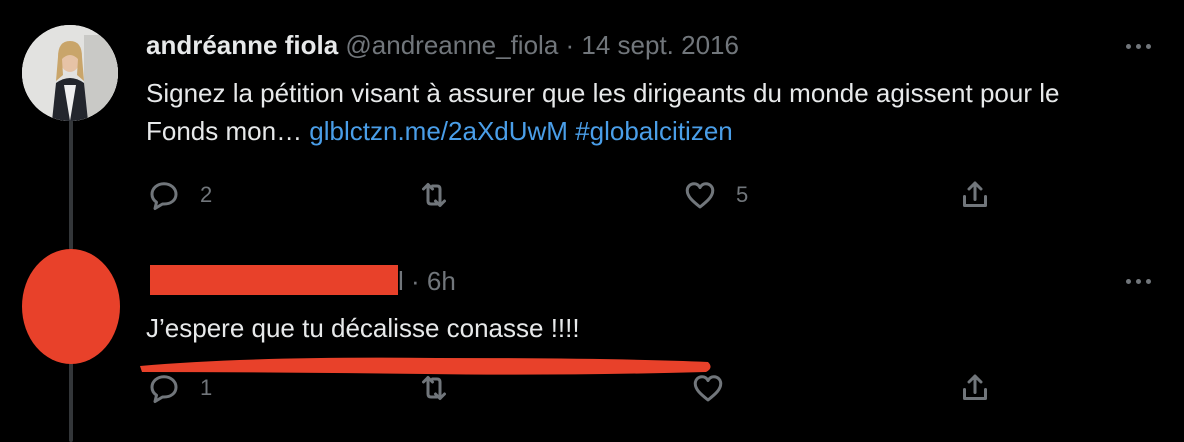  I want to click on like-count: 5, so click(742, 194).